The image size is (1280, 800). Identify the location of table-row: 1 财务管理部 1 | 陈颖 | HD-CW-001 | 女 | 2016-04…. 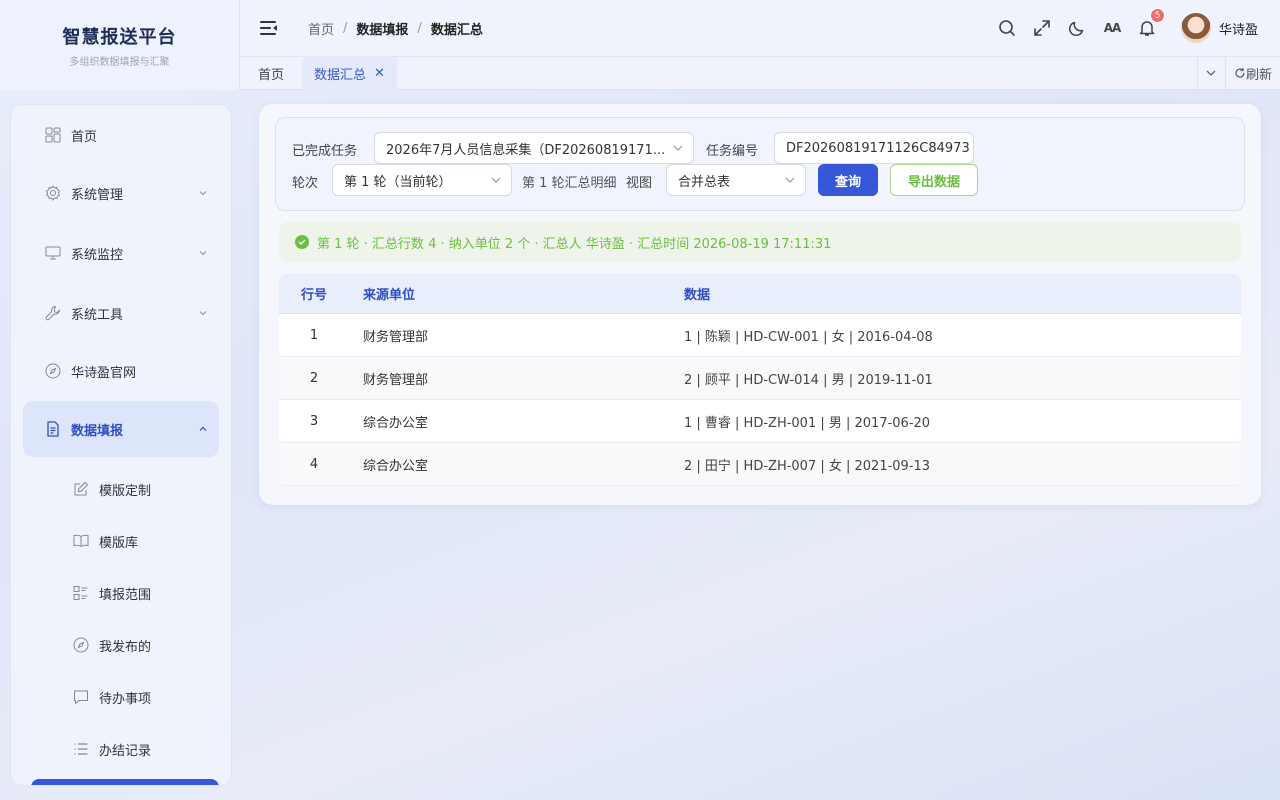
(760, 335).